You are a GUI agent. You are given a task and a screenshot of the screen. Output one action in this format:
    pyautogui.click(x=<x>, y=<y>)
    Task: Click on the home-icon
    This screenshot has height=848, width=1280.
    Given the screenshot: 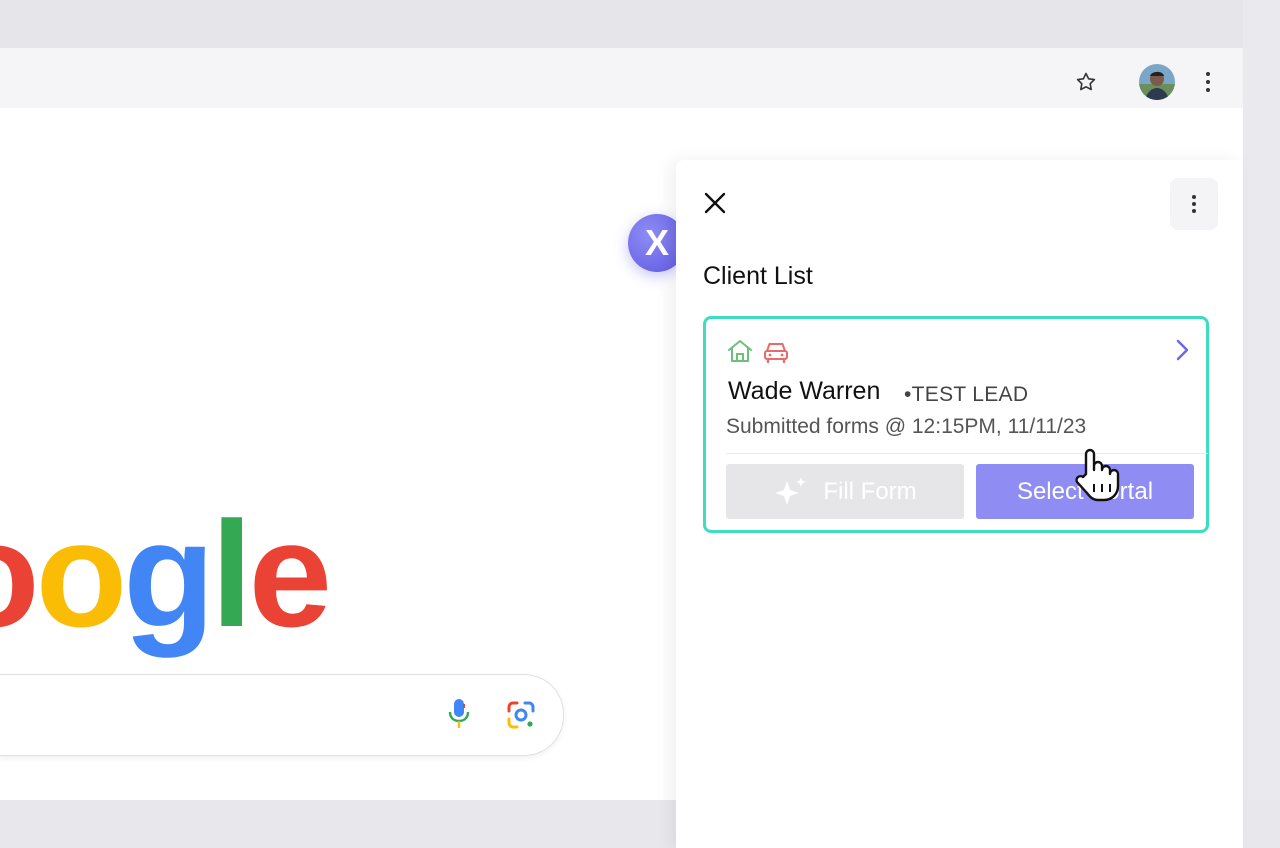 What is the action you would take?
    pyautogui.click(x=740, y=351)
    